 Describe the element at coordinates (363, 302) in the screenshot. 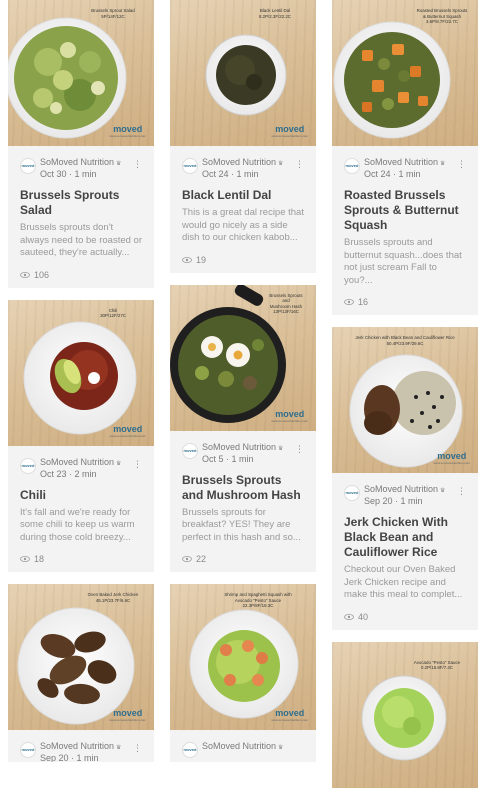

I see `view-count: 16` at that location.